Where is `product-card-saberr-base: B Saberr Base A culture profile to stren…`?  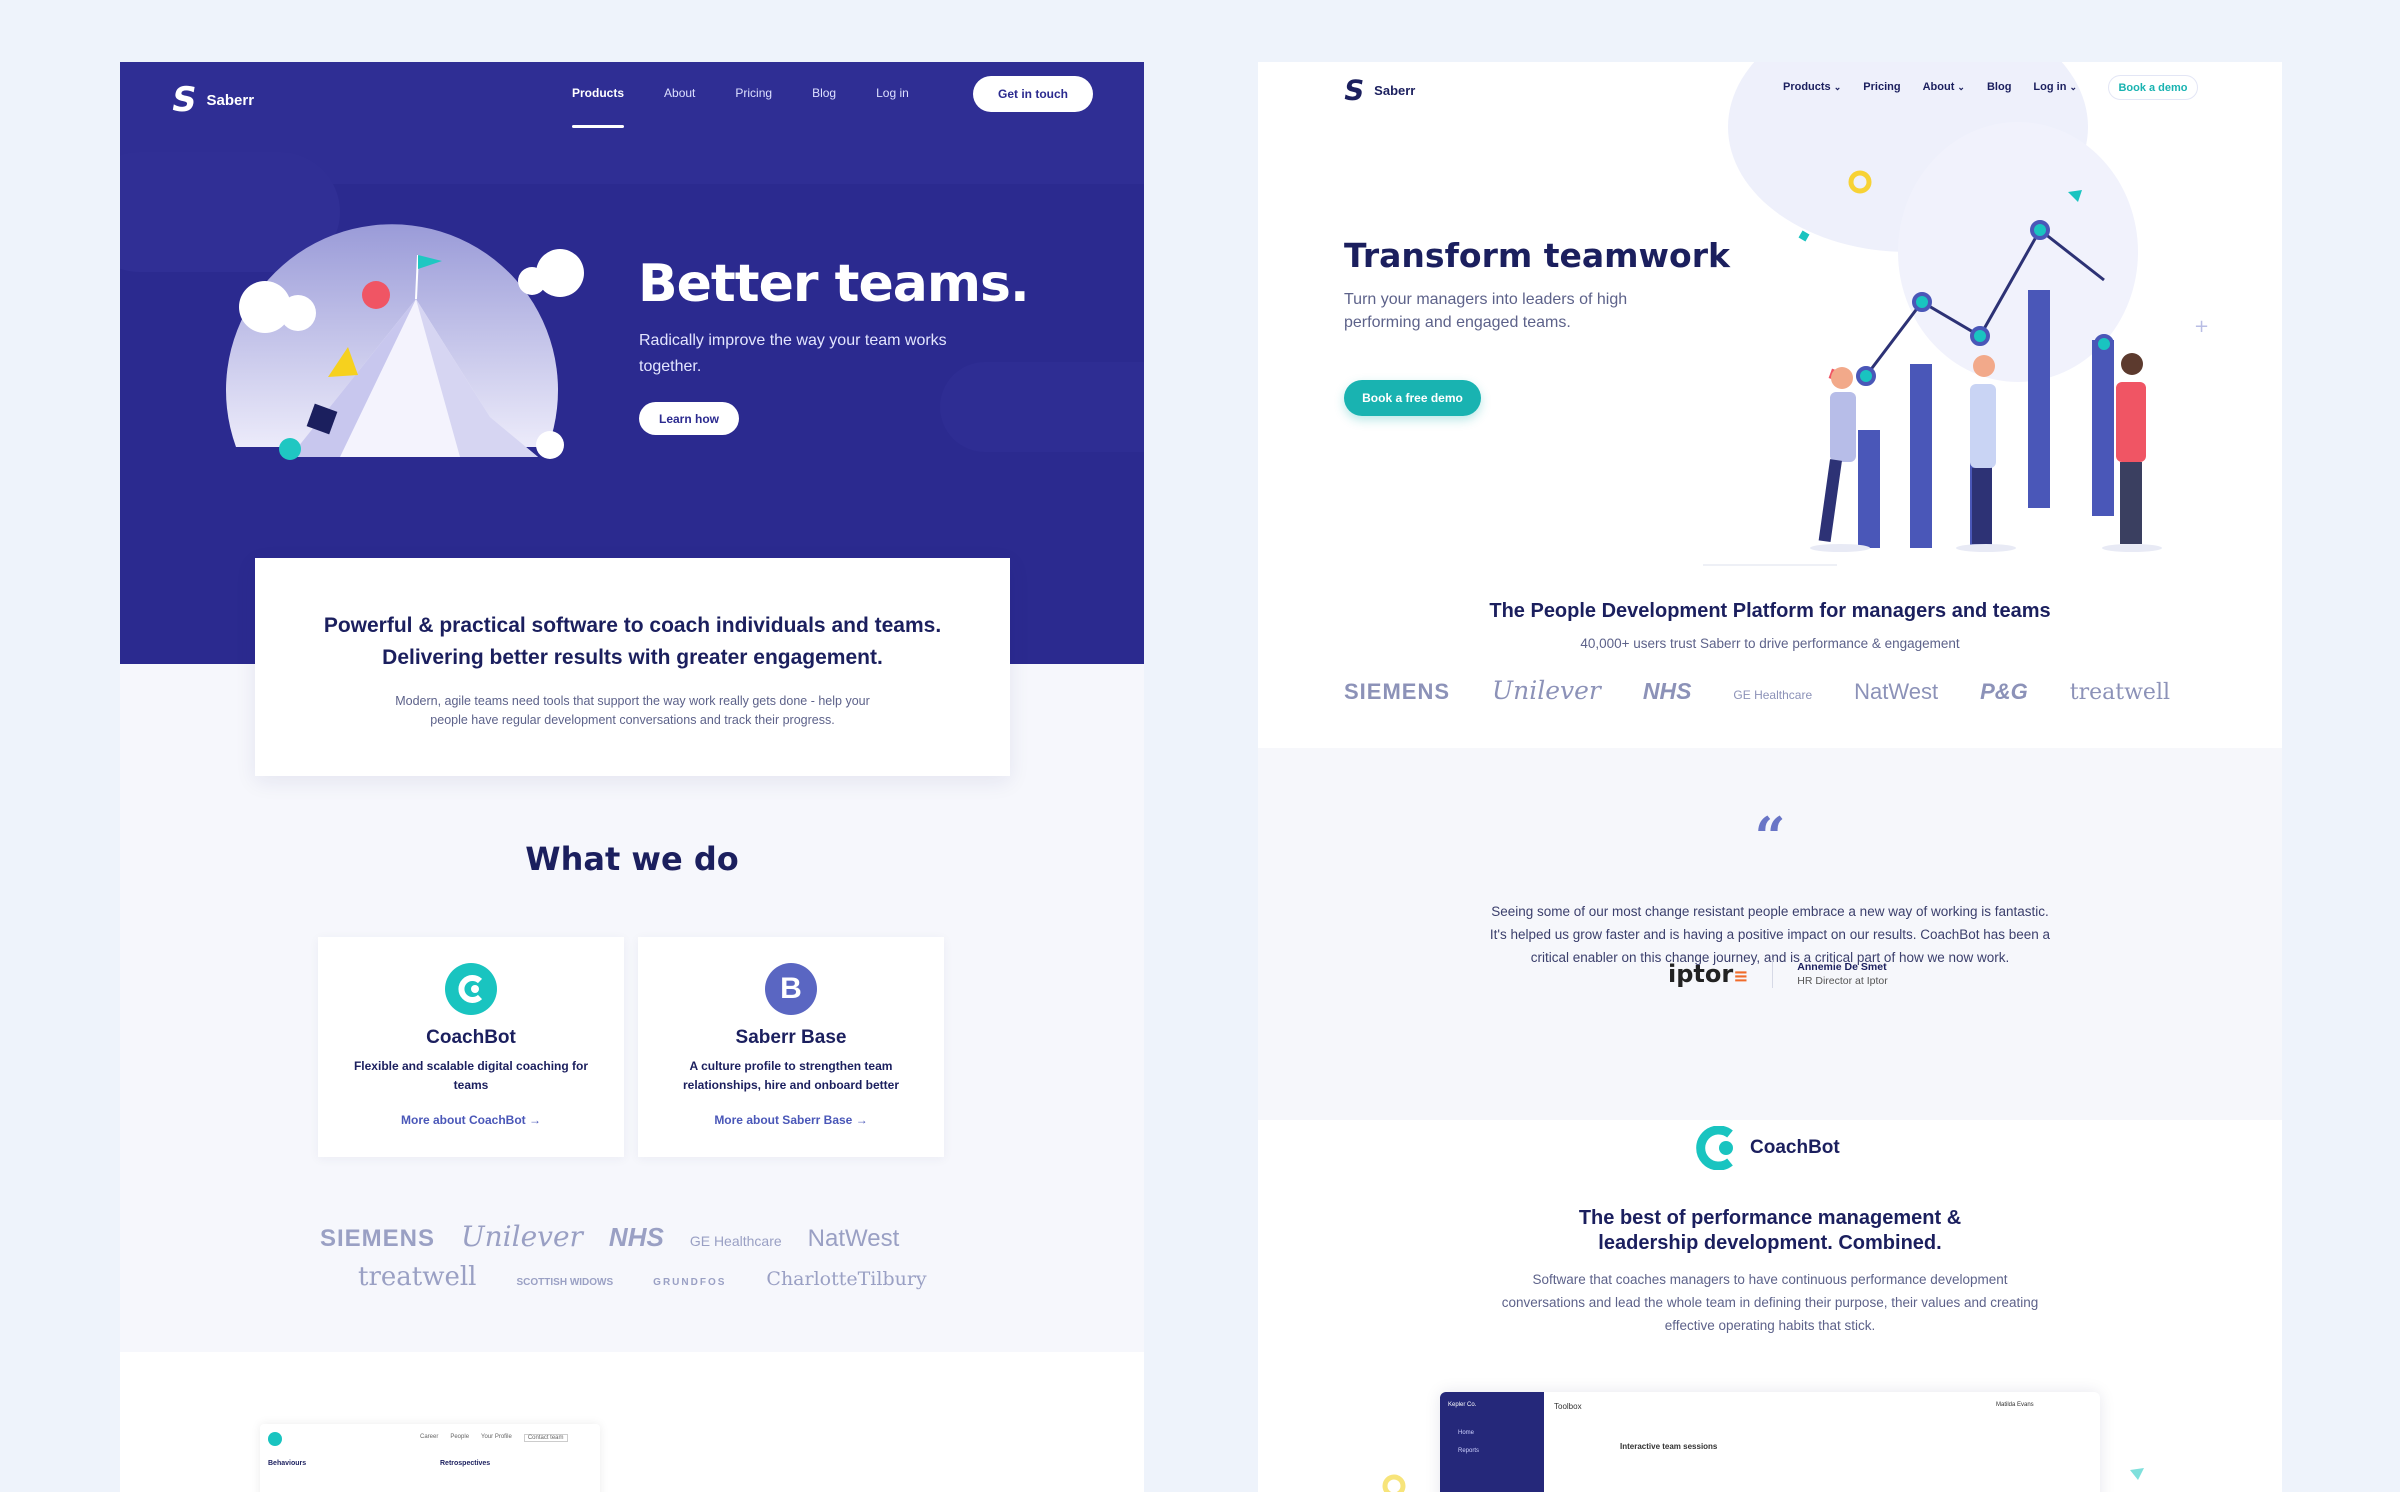 product-card-saberr-base: B Saberr Base A culture profile to stren… is located at coordinates (791, 1047).